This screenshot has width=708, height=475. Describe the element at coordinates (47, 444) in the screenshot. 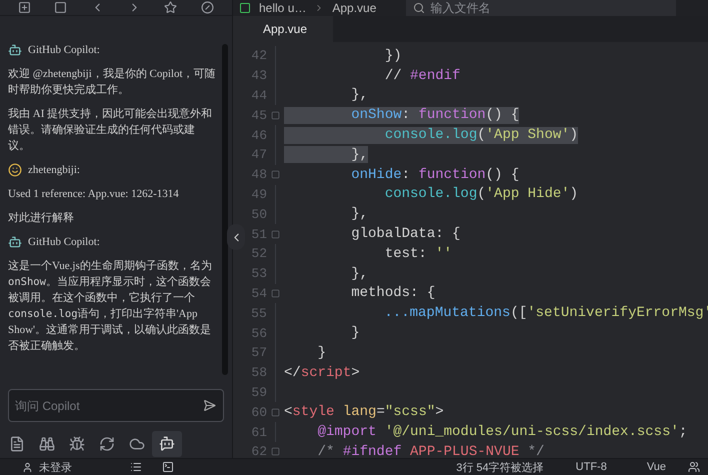

I see `binoculars-icon` at that location.